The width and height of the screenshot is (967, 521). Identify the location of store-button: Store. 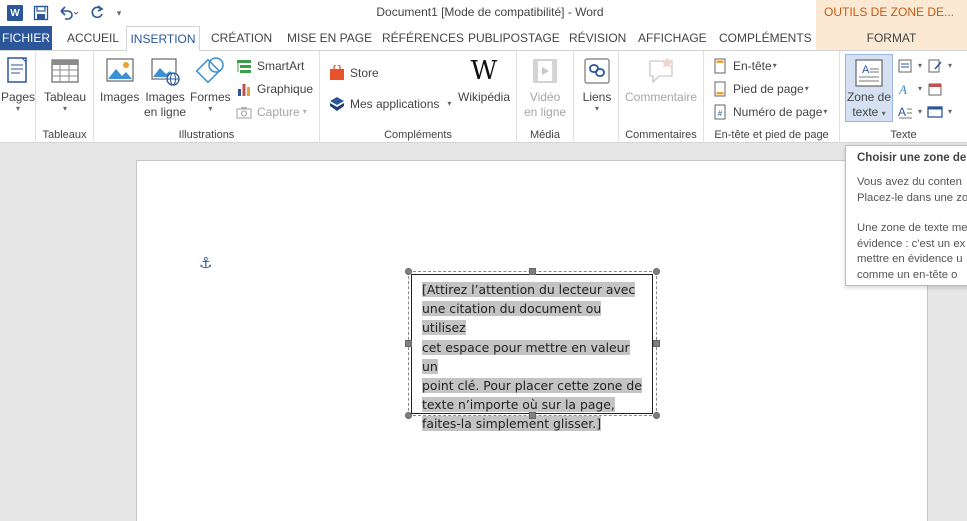
(354, 73).